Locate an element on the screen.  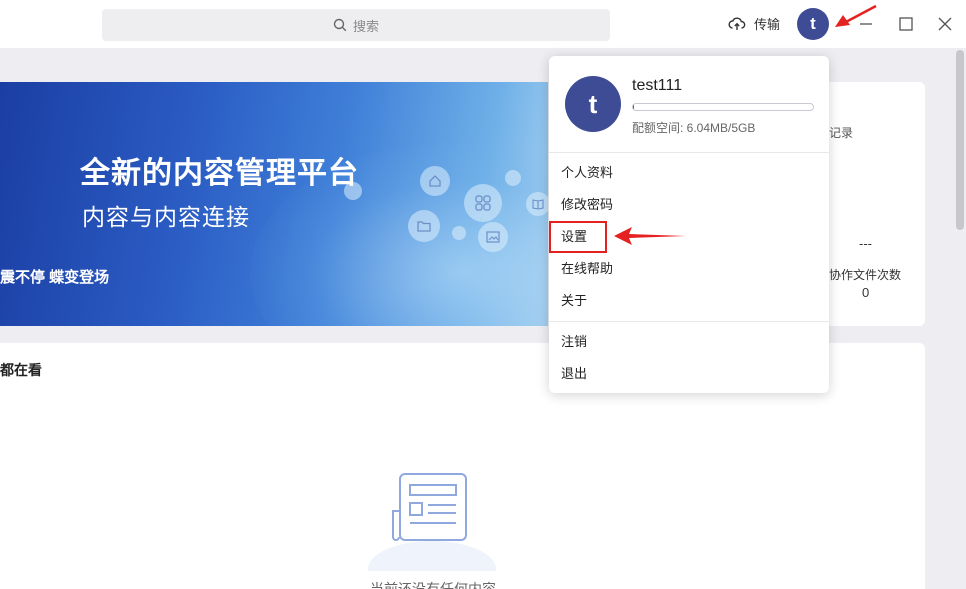
stats-dash-value: --- is located at coordinates (865, 243).